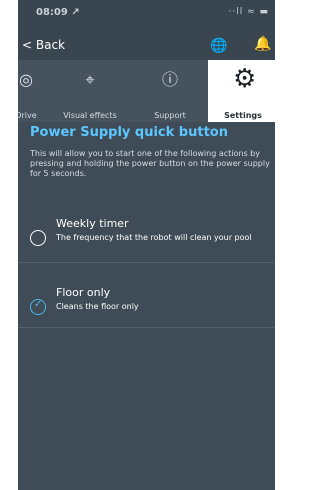 The height and width of the screenshot is (490, 320). I want to click on tab-settings: ⚙ Settings, so click(241, 91).